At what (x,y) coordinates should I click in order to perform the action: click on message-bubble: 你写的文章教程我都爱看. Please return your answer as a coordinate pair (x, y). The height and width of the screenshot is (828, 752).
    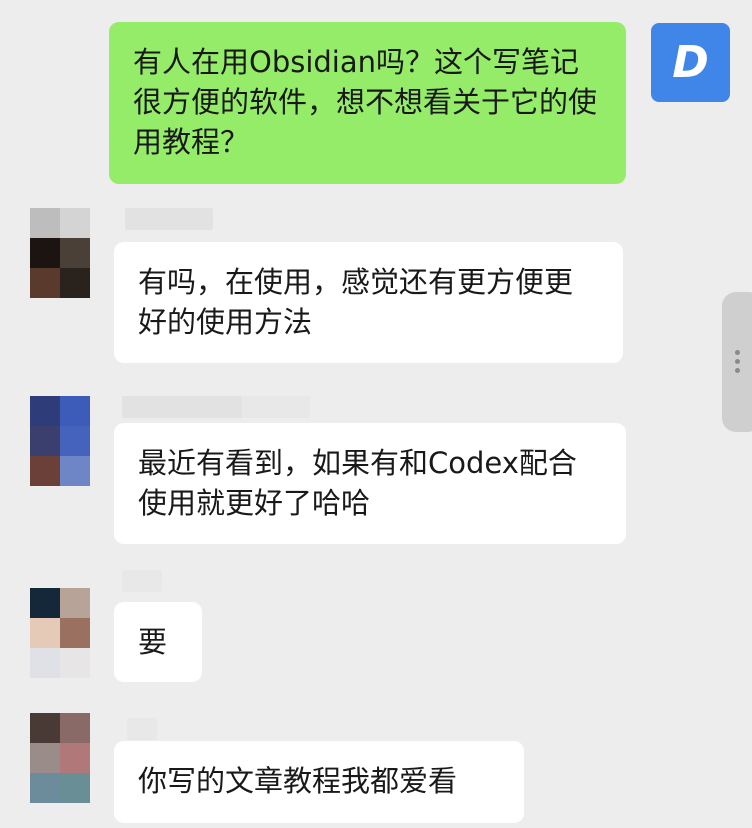
    Looking at the image, I should click on (319, 782).